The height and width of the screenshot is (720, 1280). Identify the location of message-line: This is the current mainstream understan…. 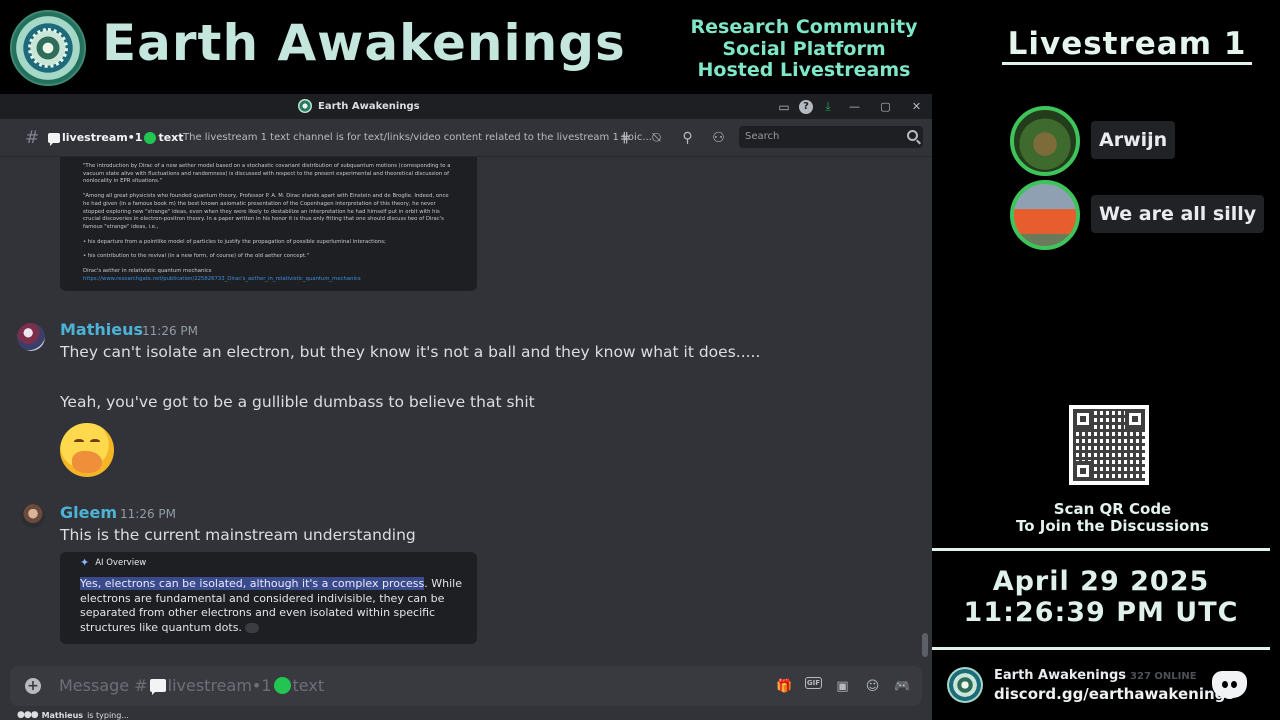
(238, 535).